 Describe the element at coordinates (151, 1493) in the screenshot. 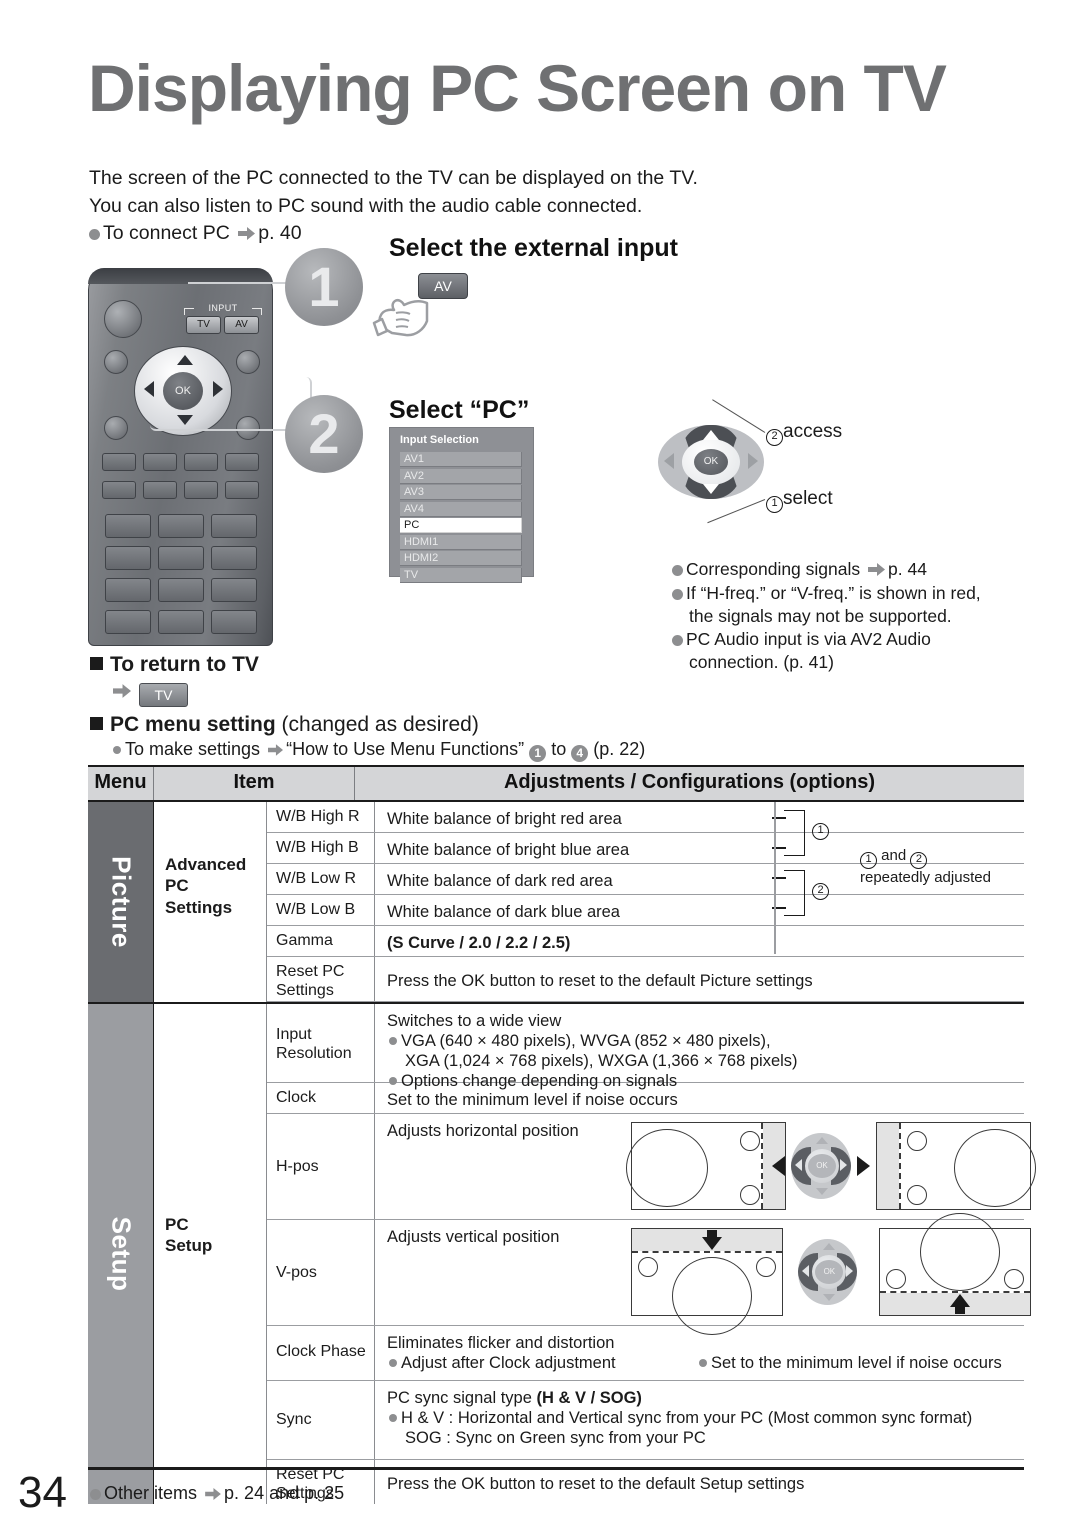

I see `footer-note-text: Other items` at that location.